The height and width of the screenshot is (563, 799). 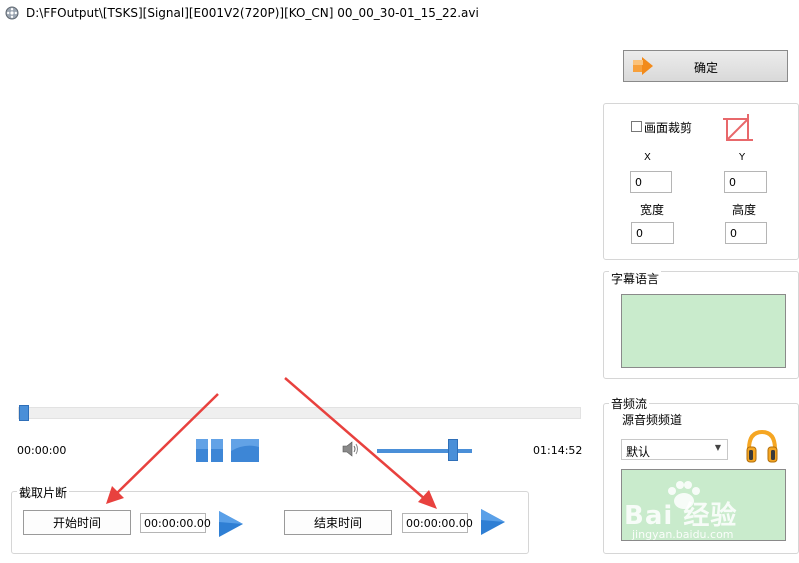 What do you see at coordinates (647, 157) in the screenshot?
I see `crop-x-label: X` at bounding box center [647, 157].